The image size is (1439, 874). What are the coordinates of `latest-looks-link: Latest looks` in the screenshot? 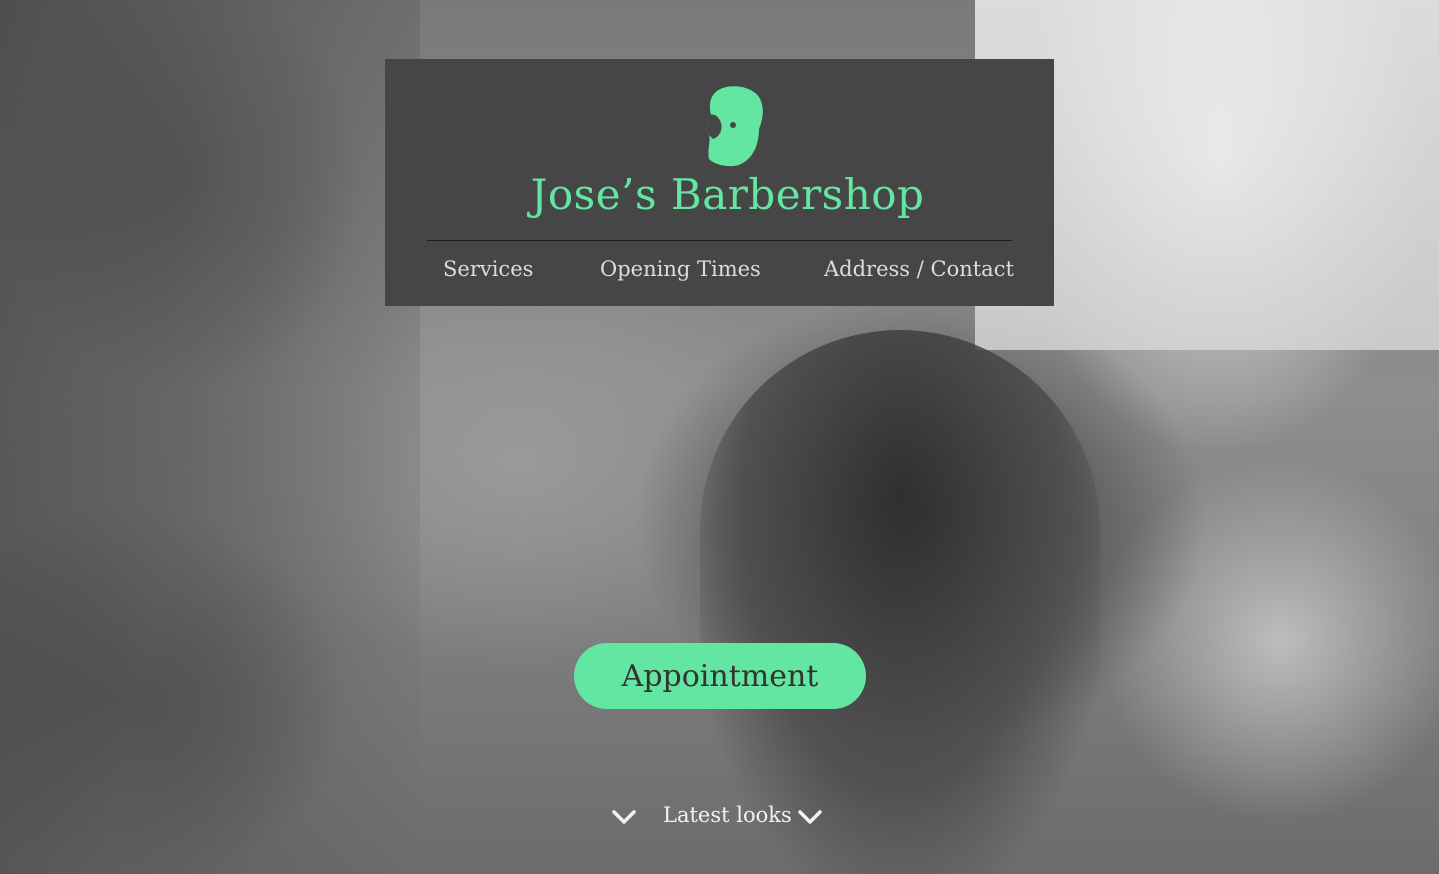 It's located at (718, 817).